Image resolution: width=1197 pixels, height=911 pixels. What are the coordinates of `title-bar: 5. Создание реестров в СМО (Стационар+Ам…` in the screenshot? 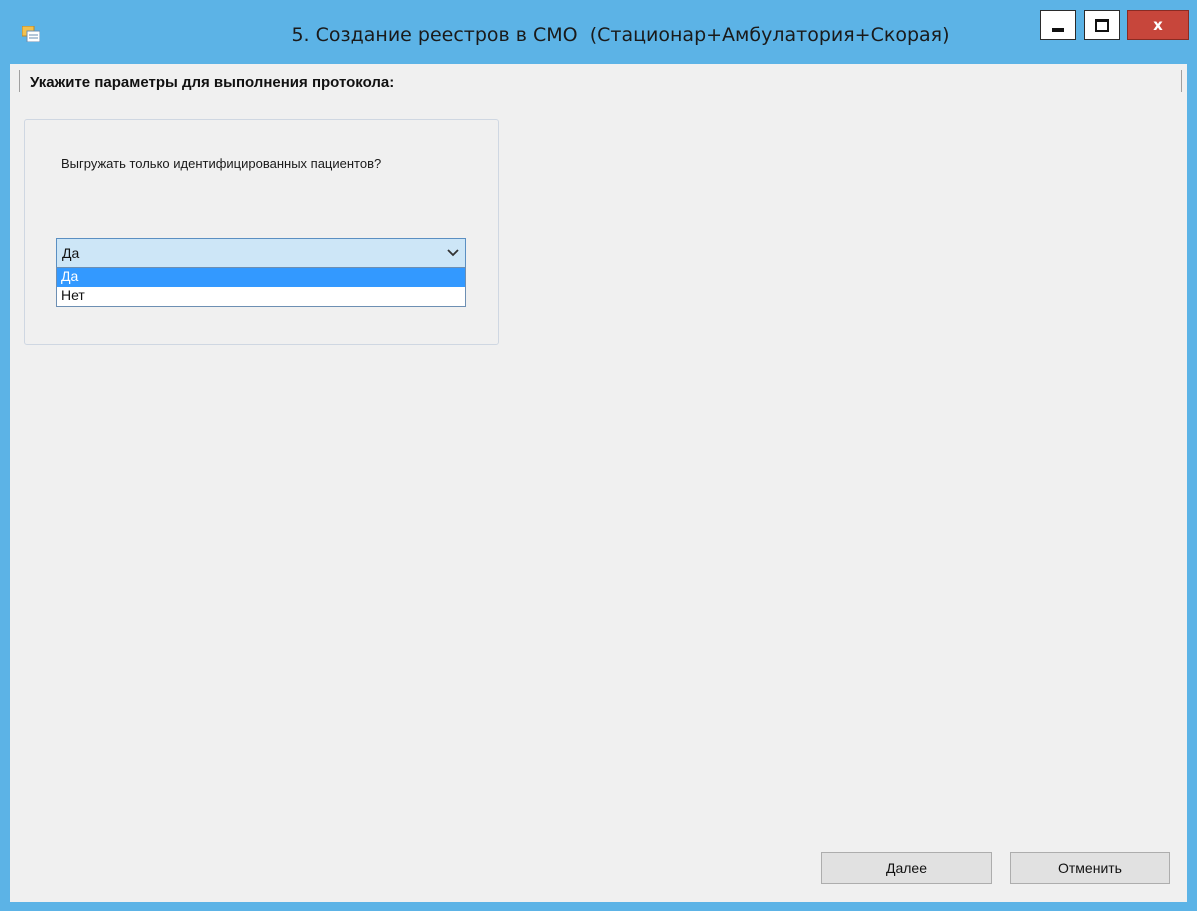 It's located at (598, 32).